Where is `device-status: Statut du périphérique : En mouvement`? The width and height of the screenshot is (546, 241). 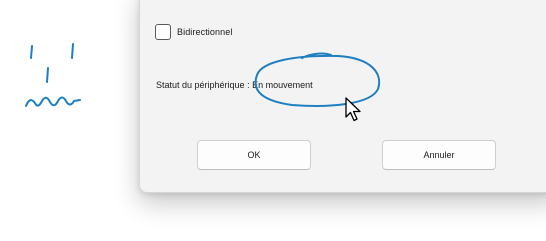
device-status: Statut du périphérique : En mouvement is located at coordinates (234, 85).